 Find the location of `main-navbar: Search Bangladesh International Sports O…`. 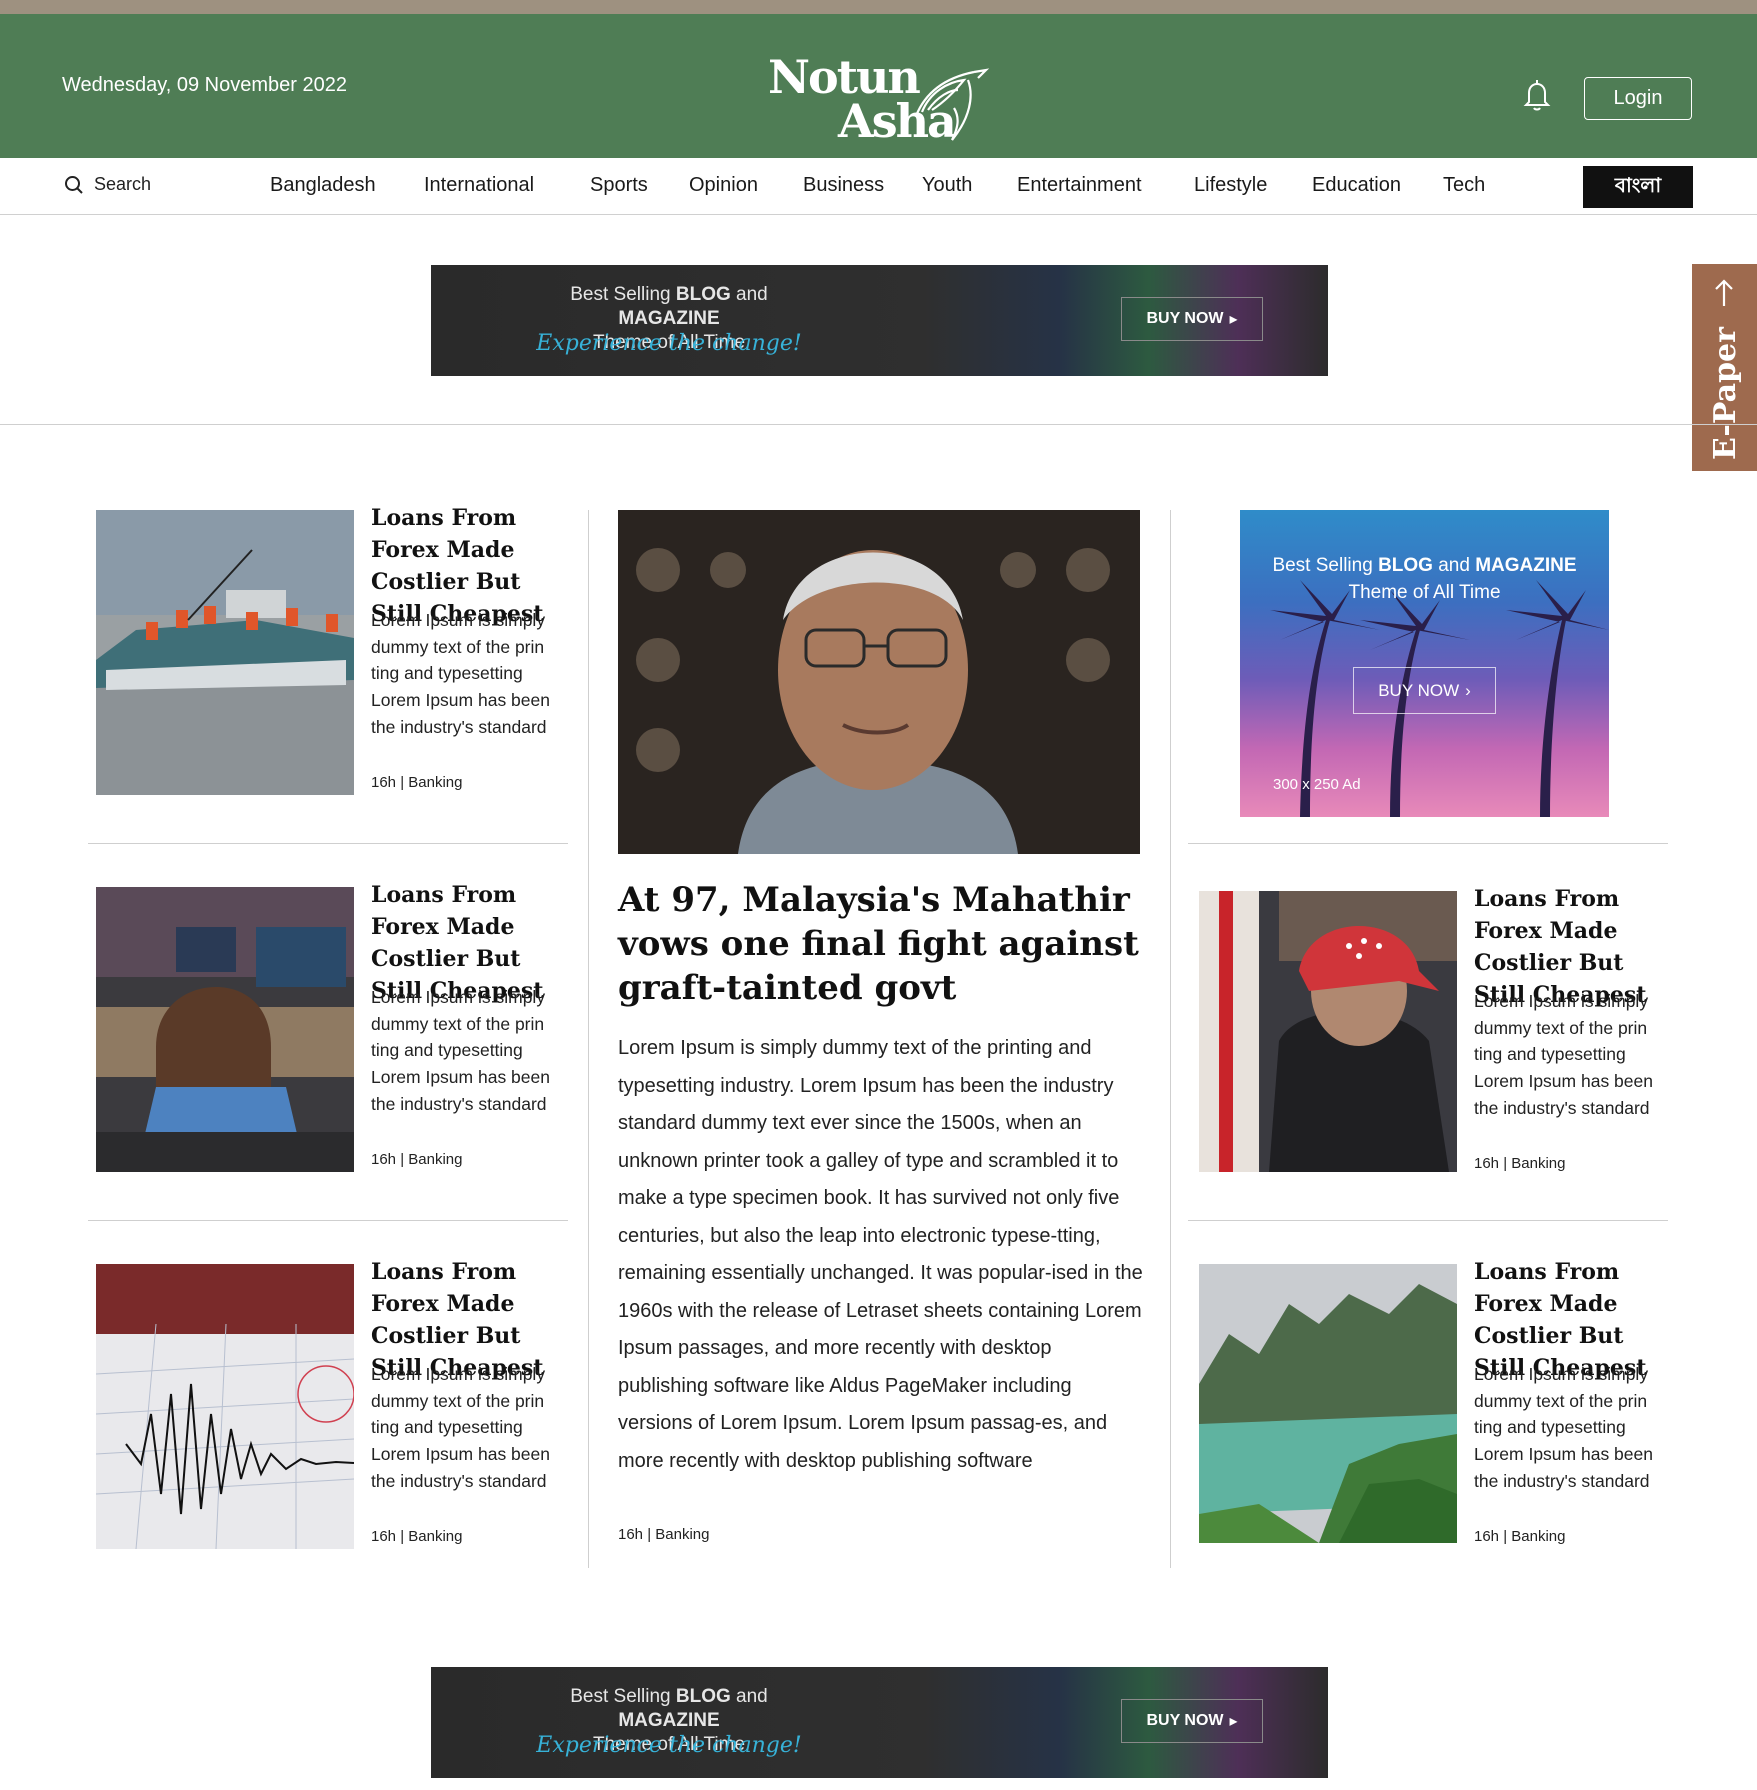

main-navbar: Search Bangladesh International Sports O… is located at coordinates (878, 186).